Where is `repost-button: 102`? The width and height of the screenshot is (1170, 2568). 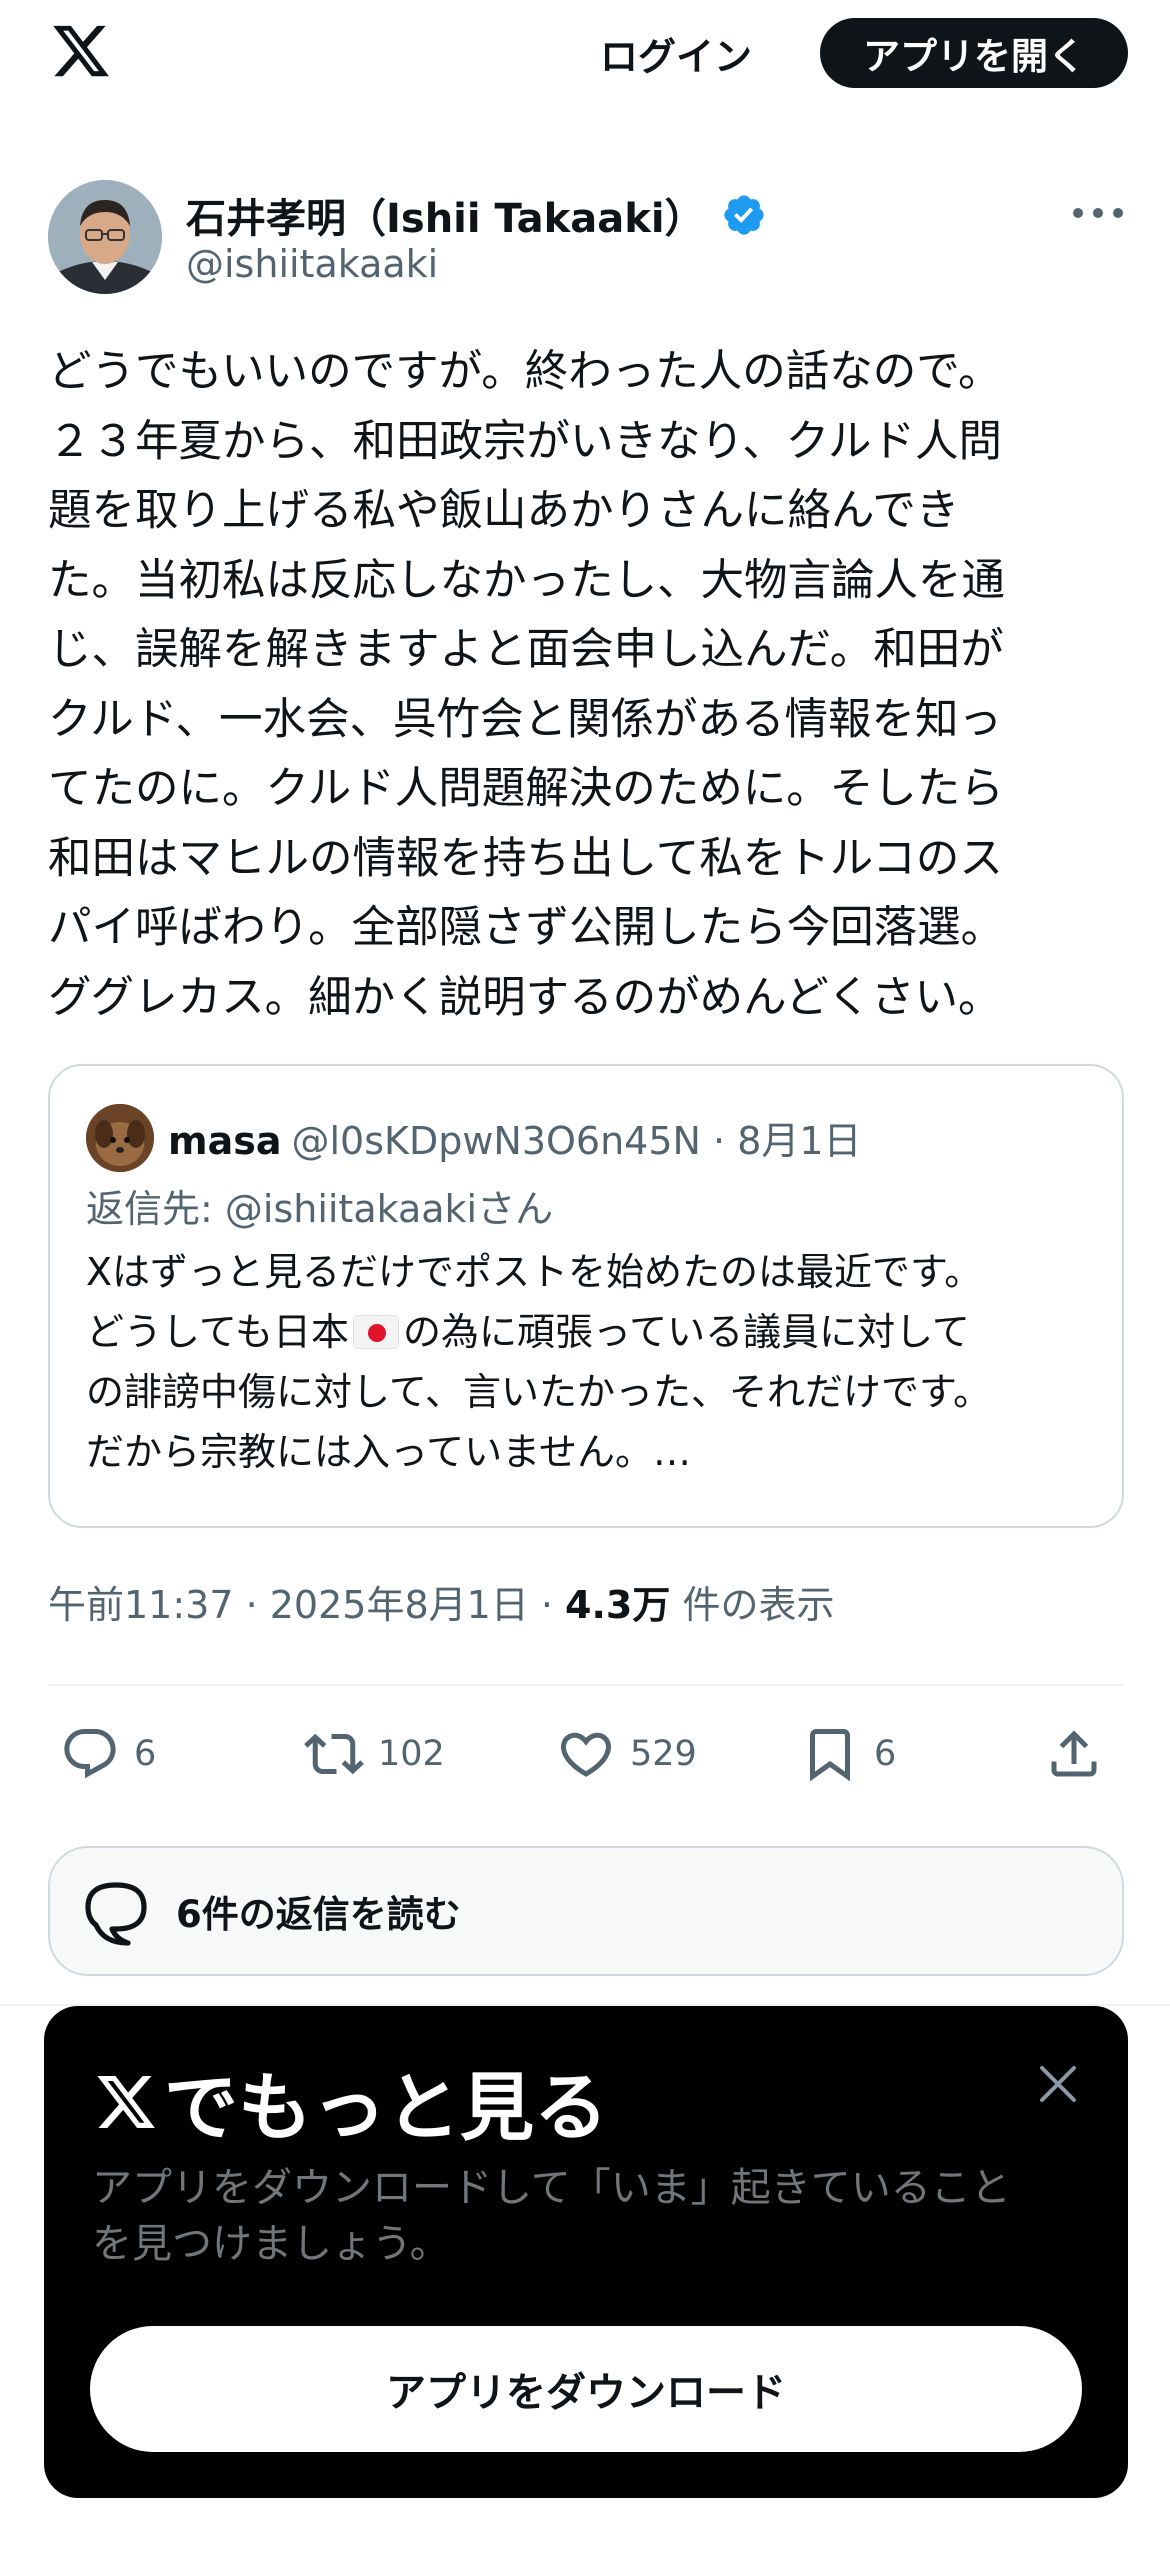 repost-button: 102 is located at coordinates (374, 1754).